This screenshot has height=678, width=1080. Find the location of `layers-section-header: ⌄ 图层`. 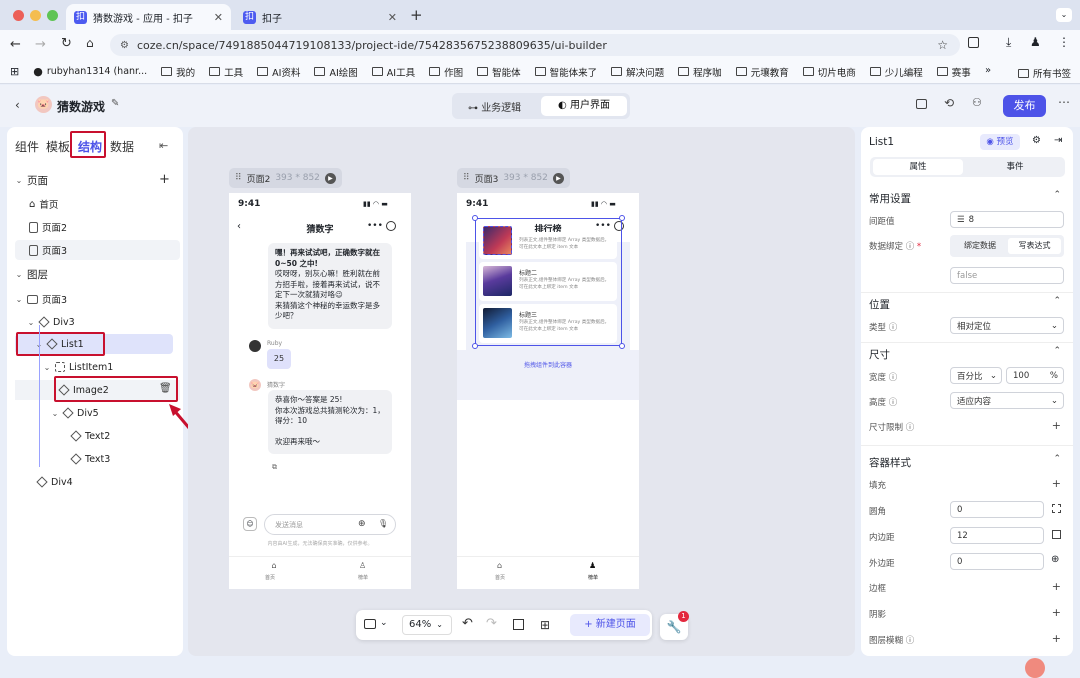

layers-section-header: ⌄ 图层 is located at coordinates (97, 274).